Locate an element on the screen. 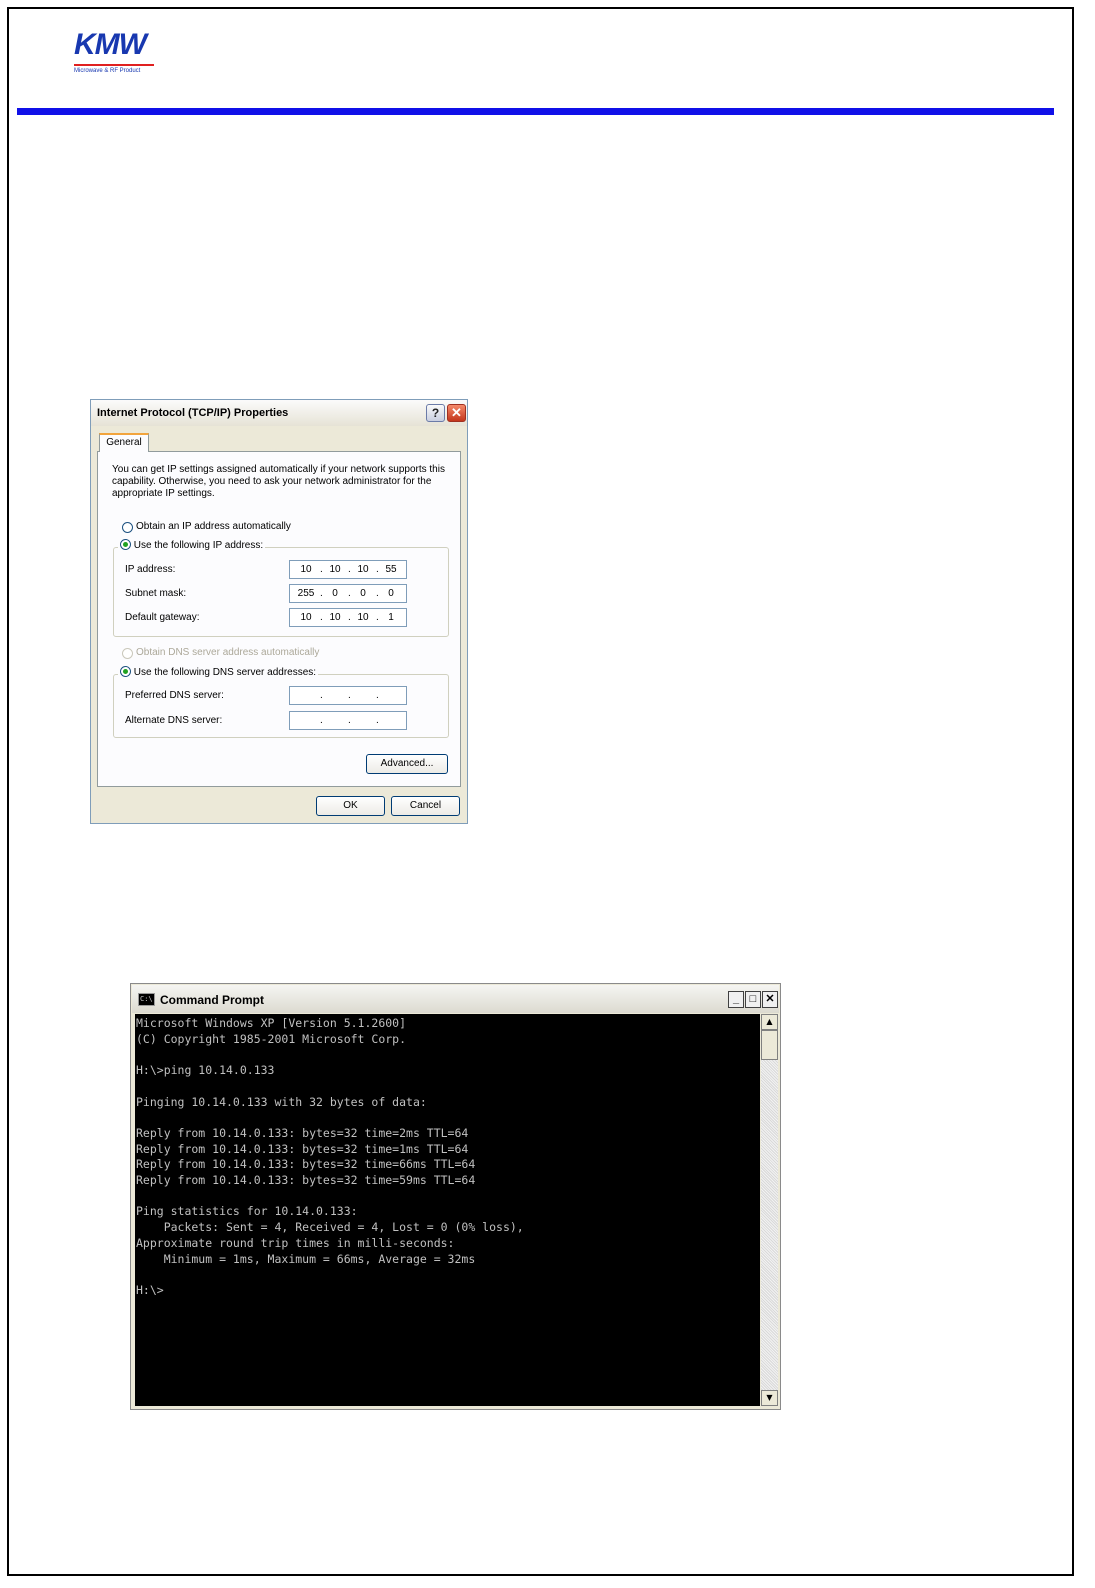 Image resolution: width=1095 pixels, height=1588 pixels. dns-group-legend: Use the following DNS server addresses: is located at coordinates (218, 672).